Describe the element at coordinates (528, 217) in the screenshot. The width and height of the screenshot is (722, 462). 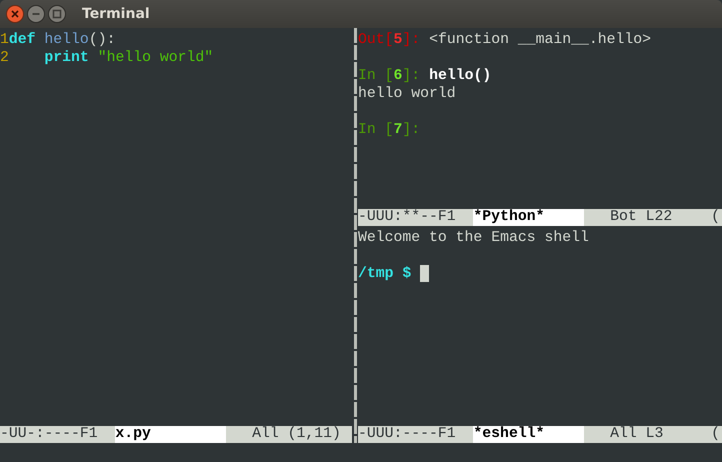
I see `buffer-name: *Python*` at that location.